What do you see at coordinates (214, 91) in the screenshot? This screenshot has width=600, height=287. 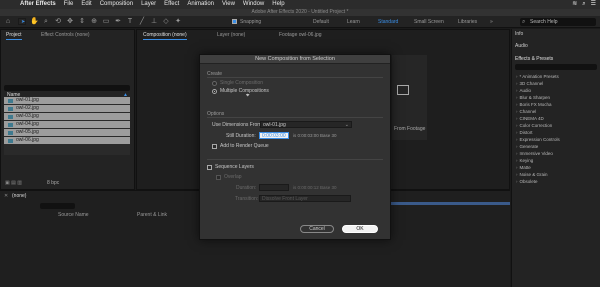 I see `multiple-compositions-radio` at bounding box center [214, 91].